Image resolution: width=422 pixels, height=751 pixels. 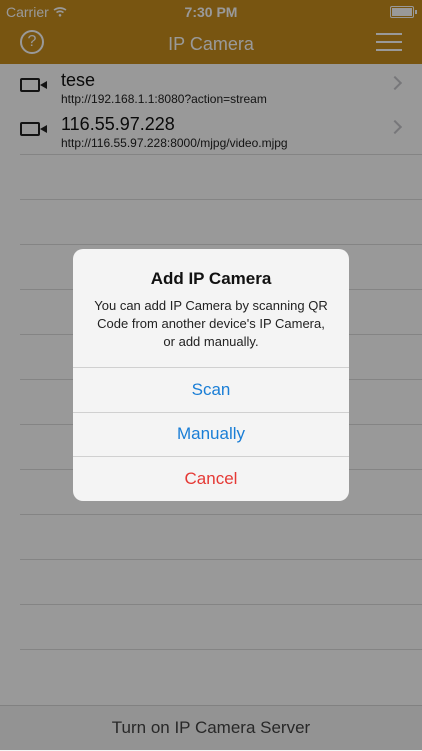 What do you see at coordinates (211, 479) in the screenshot?
I see `cancel-button: Cancel` at bounding box center [211, 479].